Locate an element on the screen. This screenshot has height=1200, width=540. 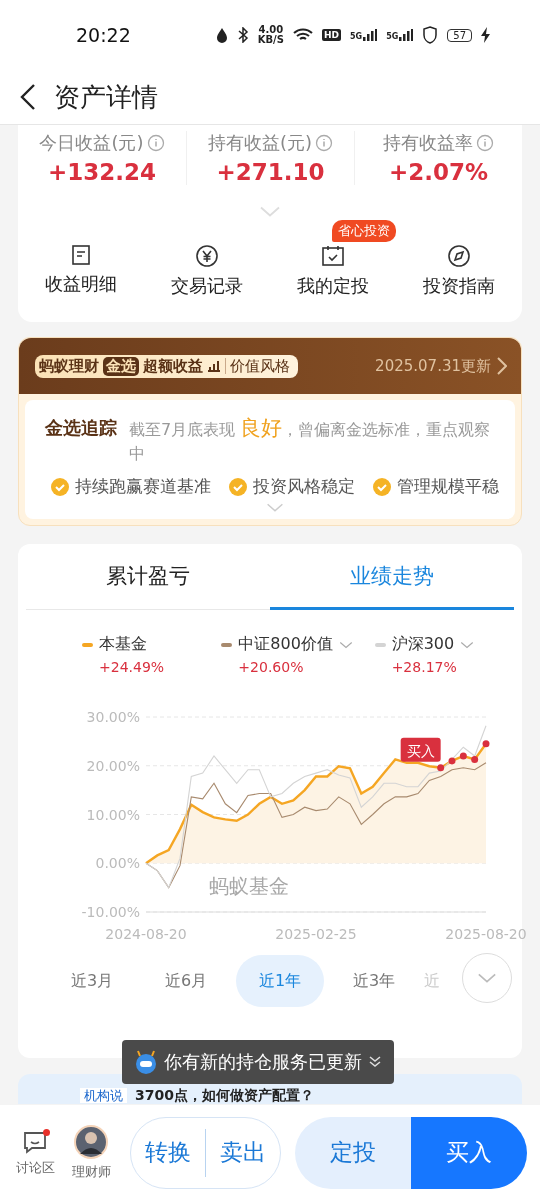
axis-label: 10.00% is located at coordinates (113, 814).